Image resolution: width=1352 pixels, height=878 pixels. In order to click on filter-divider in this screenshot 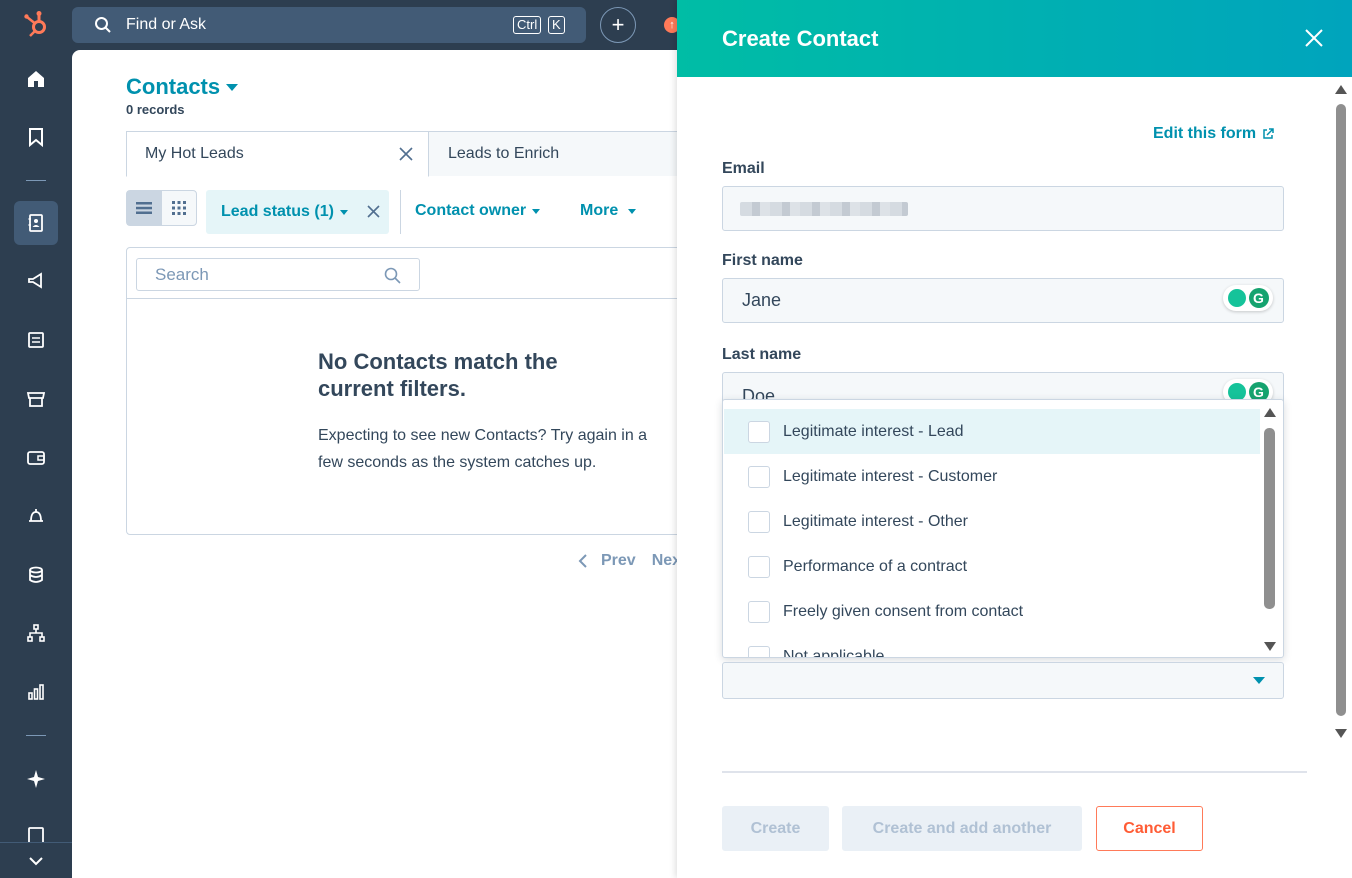, I will do `click(400, 212)`.